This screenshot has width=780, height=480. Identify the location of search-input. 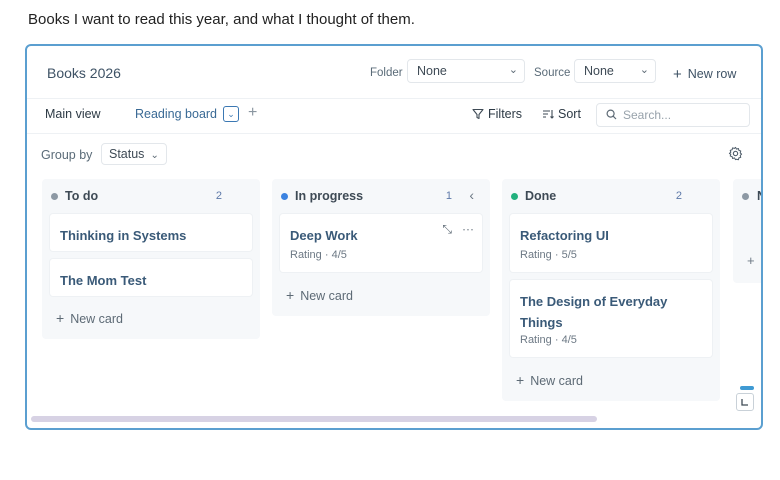
(683, 115).